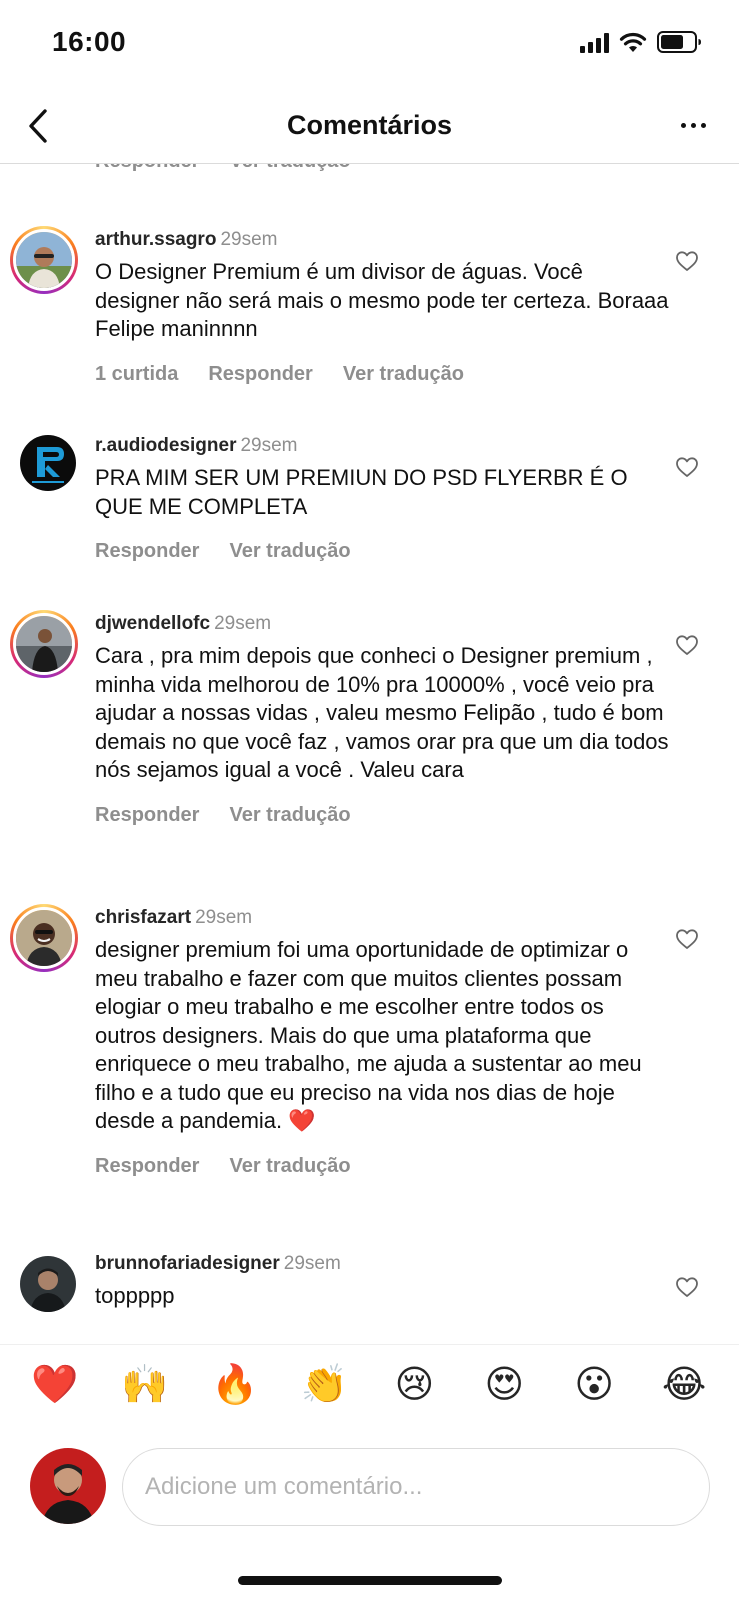 The width and height of the screenshot is (739, 1600). What do you see at coordinates (369, 45) in the screenshot?
I see `status-bar: 16:00` at bounding box center [369, 45].